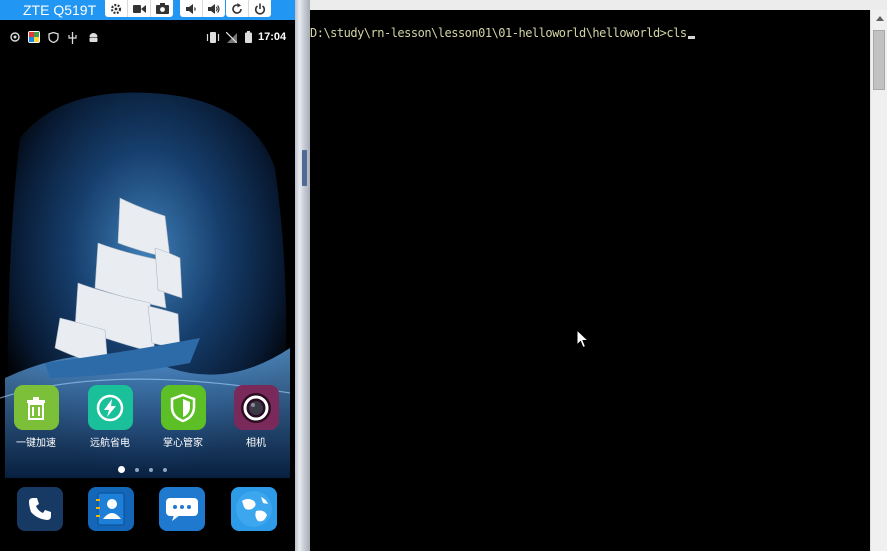  I want to click on app-label: 一键加速, so click(36, 443).